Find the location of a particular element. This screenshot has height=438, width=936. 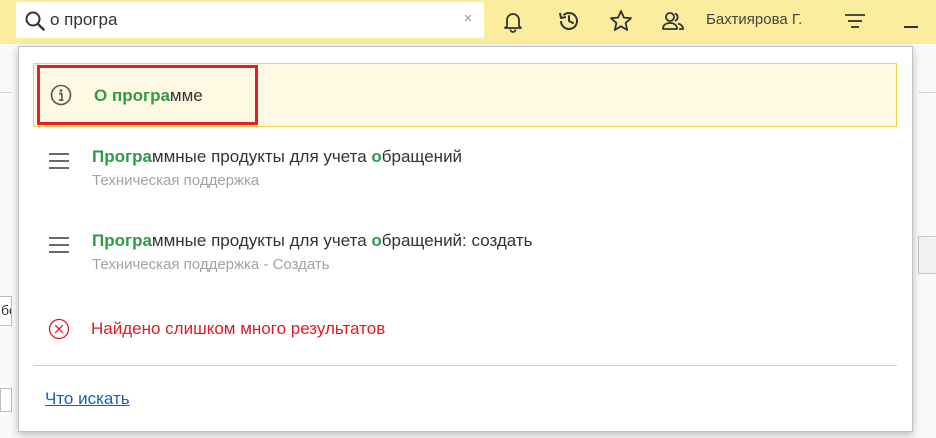

result-title-rest: бращений: создать is located at coordinates (457, 240).